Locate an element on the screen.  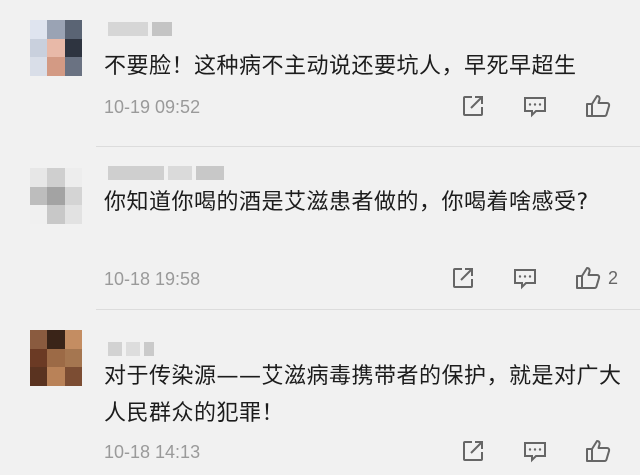
like-count: 2 is located at coordinates (612, 277).